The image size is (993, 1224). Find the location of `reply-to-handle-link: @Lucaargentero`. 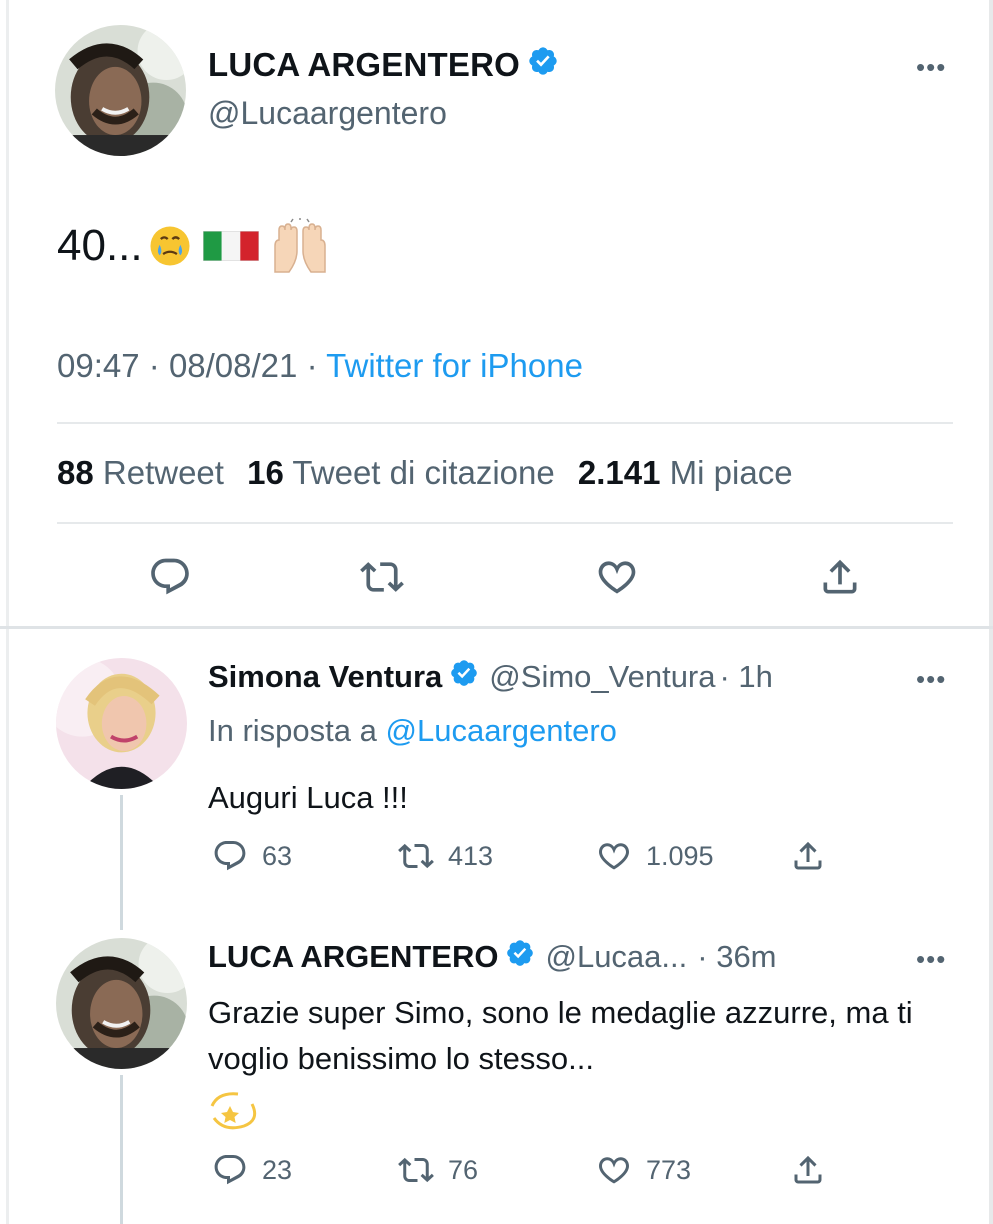

reply-to-handle-link: @Lucaargentero is located at coordinates (501, 730).